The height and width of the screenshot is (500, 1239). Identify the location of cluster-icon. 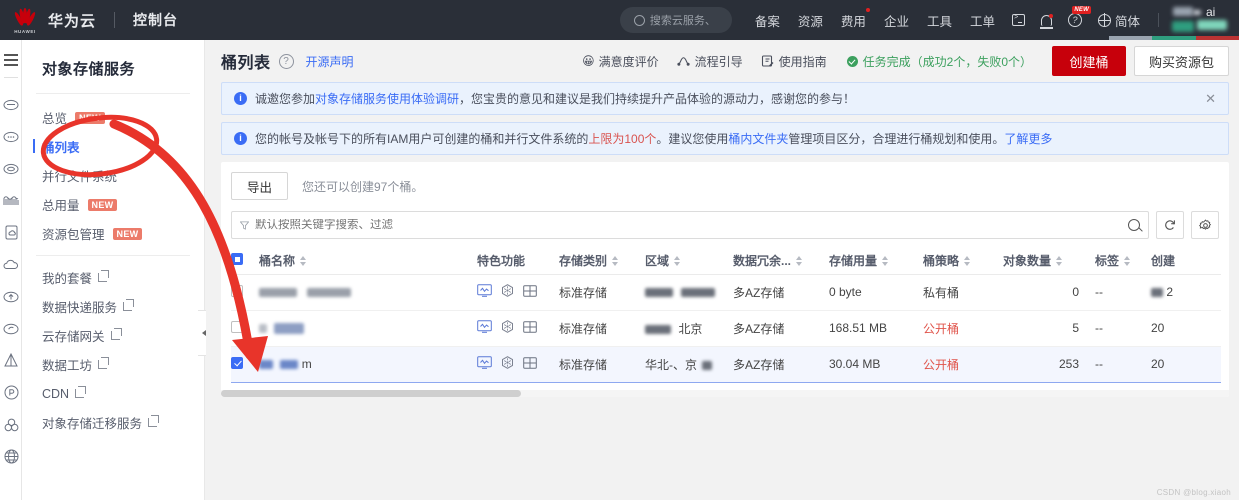
(11, 425).